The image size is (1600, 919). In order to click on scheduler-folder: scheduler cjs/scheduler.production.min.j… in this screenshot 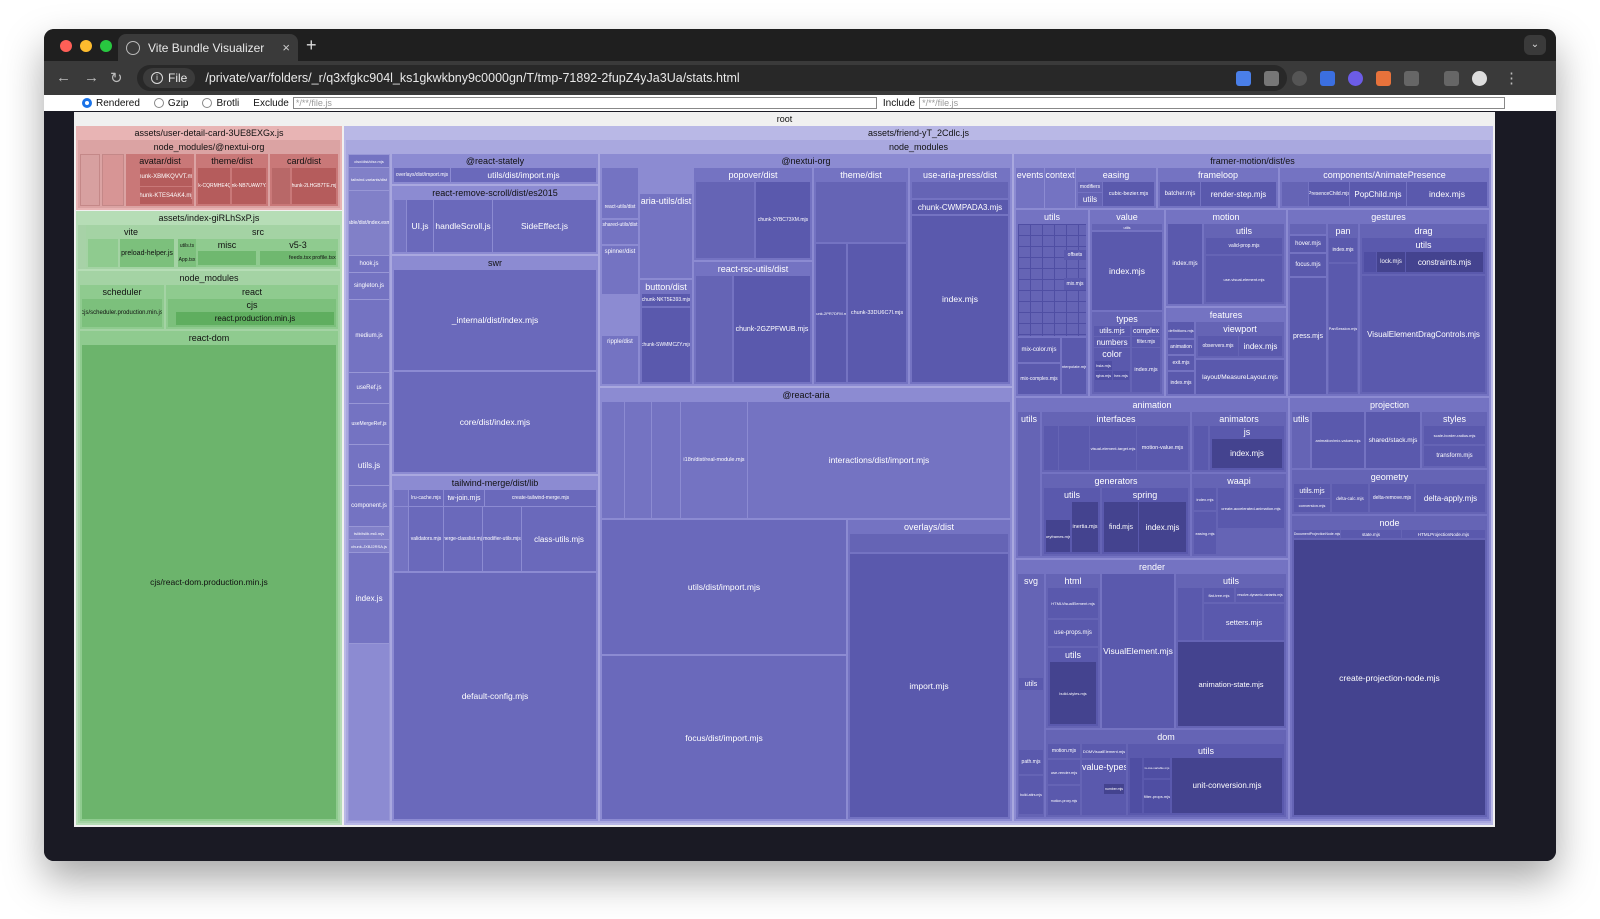, I will do `click(122, 307)`.